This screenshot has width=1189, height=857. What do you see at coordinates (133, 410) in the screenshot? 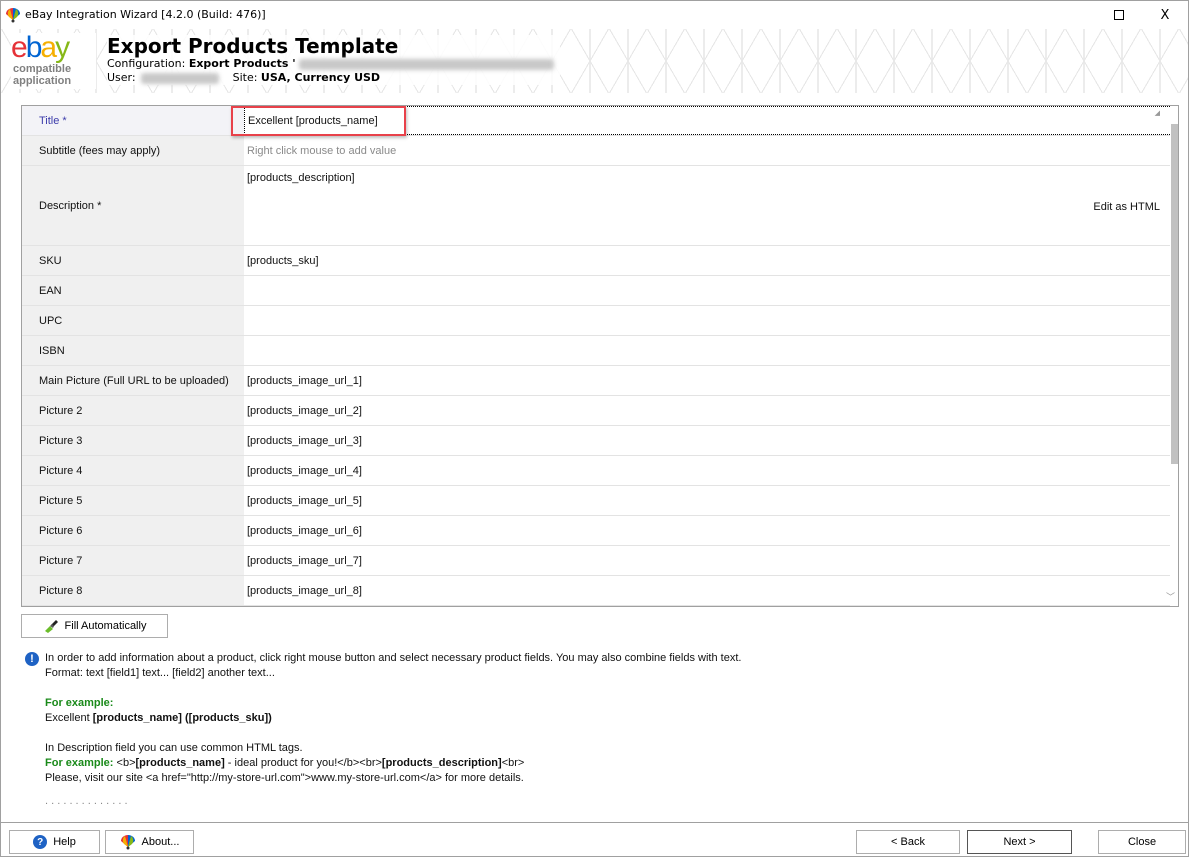
I see `row-label: Picture 2` at bounding box center [133, 410].